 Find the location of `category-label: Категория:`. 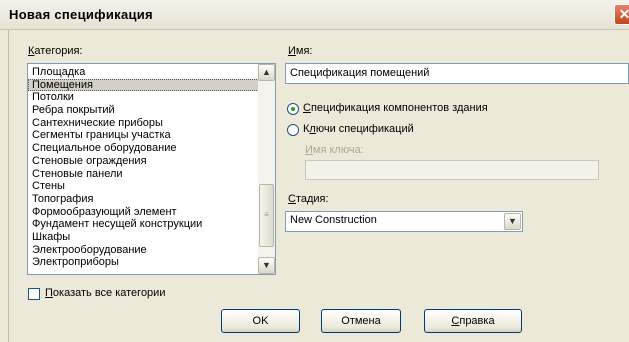

category-label: Категория: is located at coordinates (55, 51).